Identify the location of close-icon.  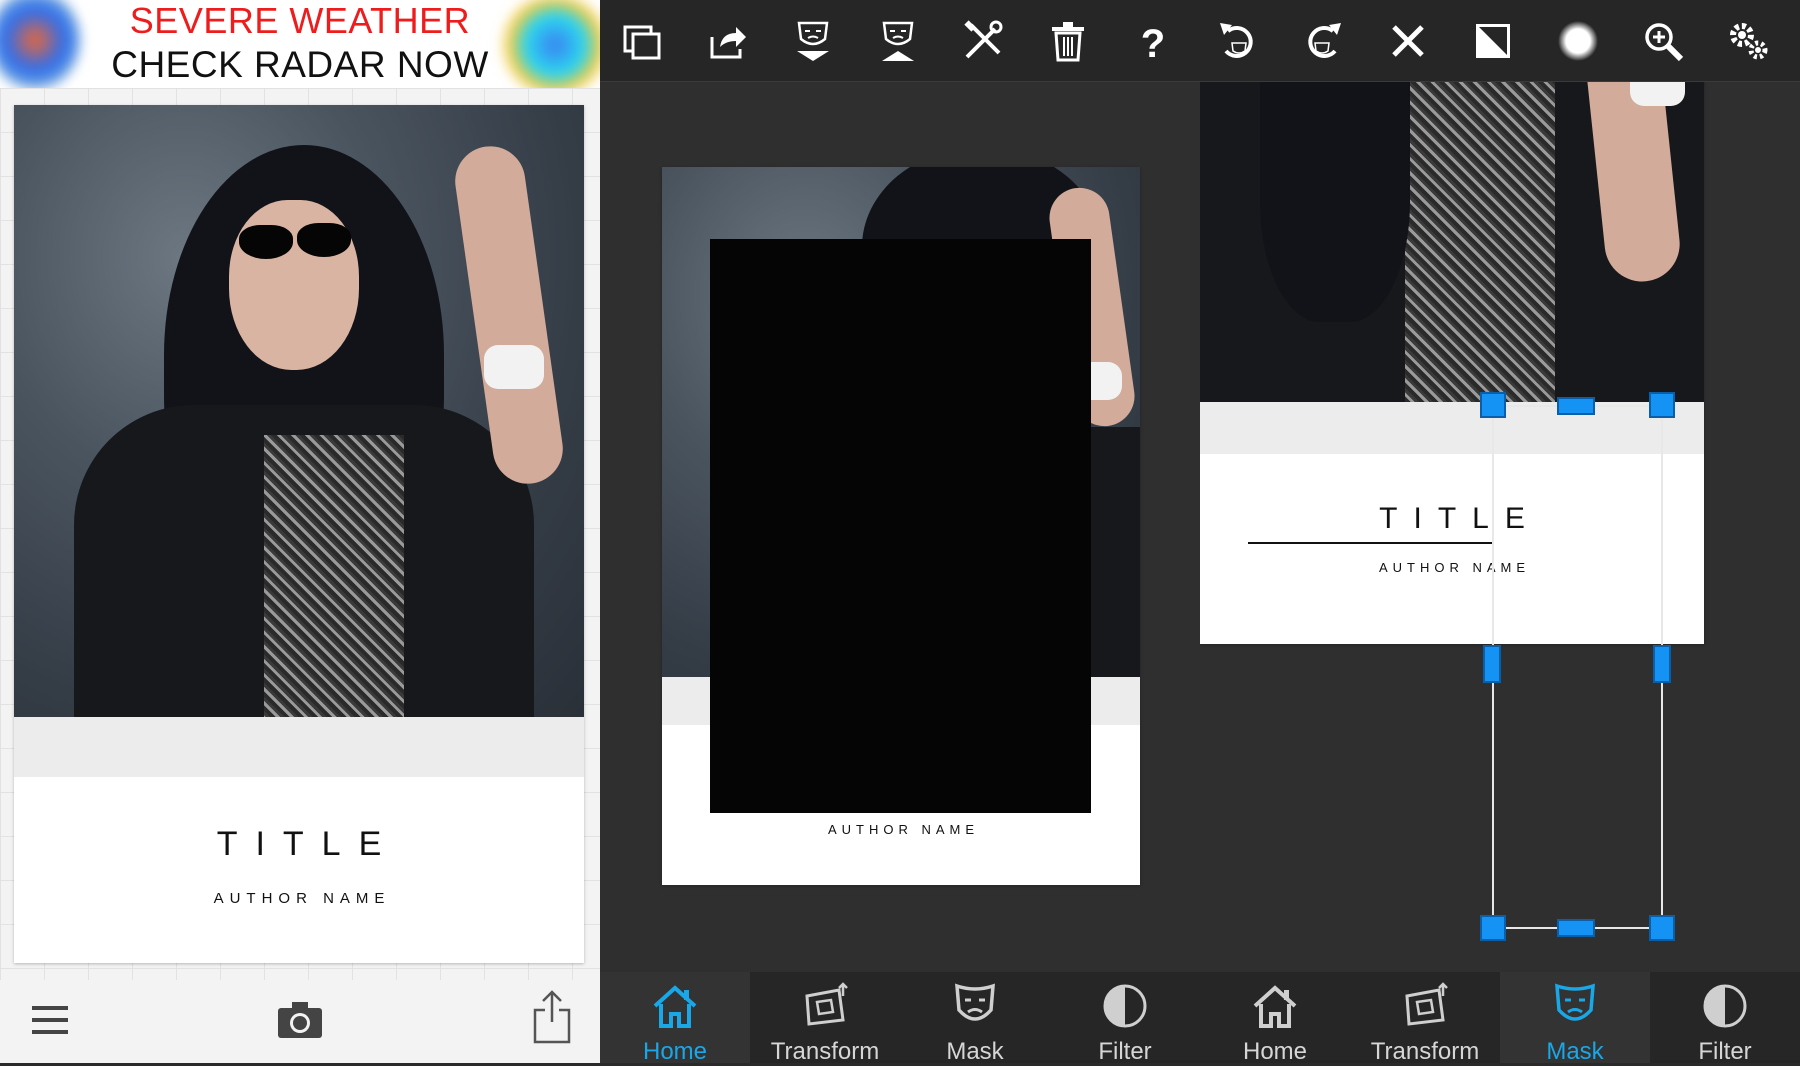
(1407, 41).